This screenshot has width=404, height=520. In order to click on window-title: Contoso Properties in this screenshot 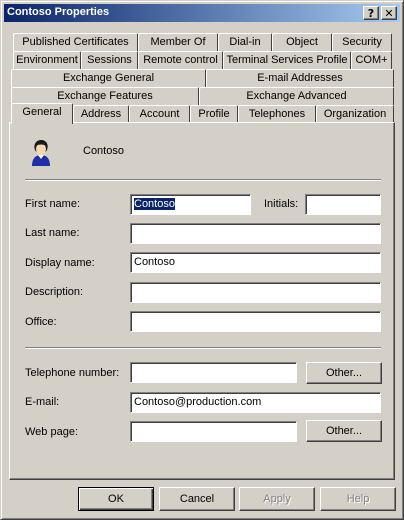, I will do `click(58, 12)`.